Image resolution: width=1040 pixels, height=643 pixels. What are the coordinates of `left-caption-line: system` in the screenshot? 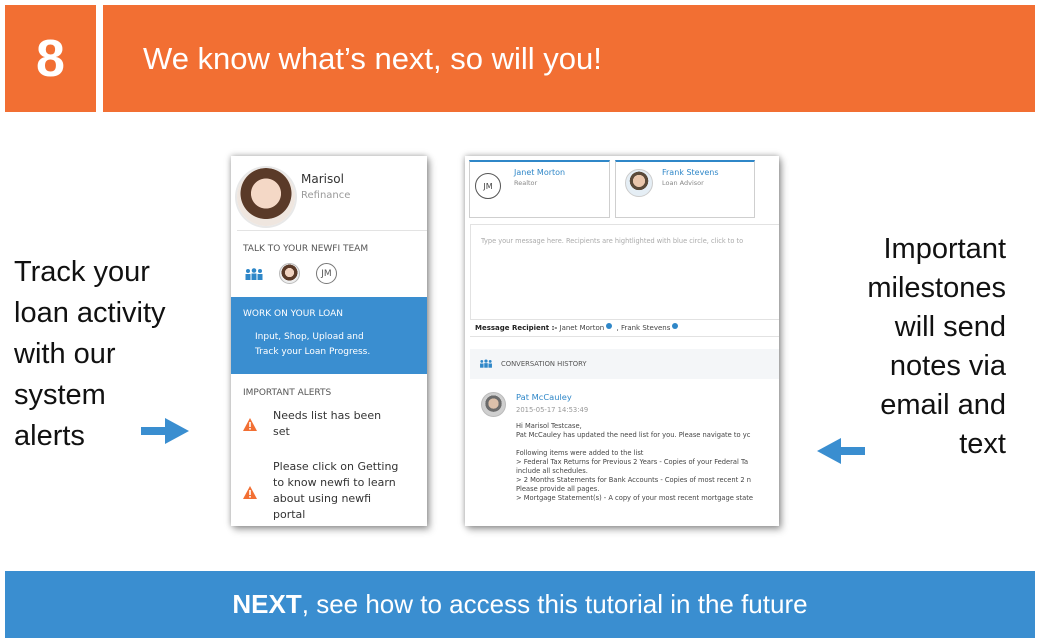 It's located at (60, 395).